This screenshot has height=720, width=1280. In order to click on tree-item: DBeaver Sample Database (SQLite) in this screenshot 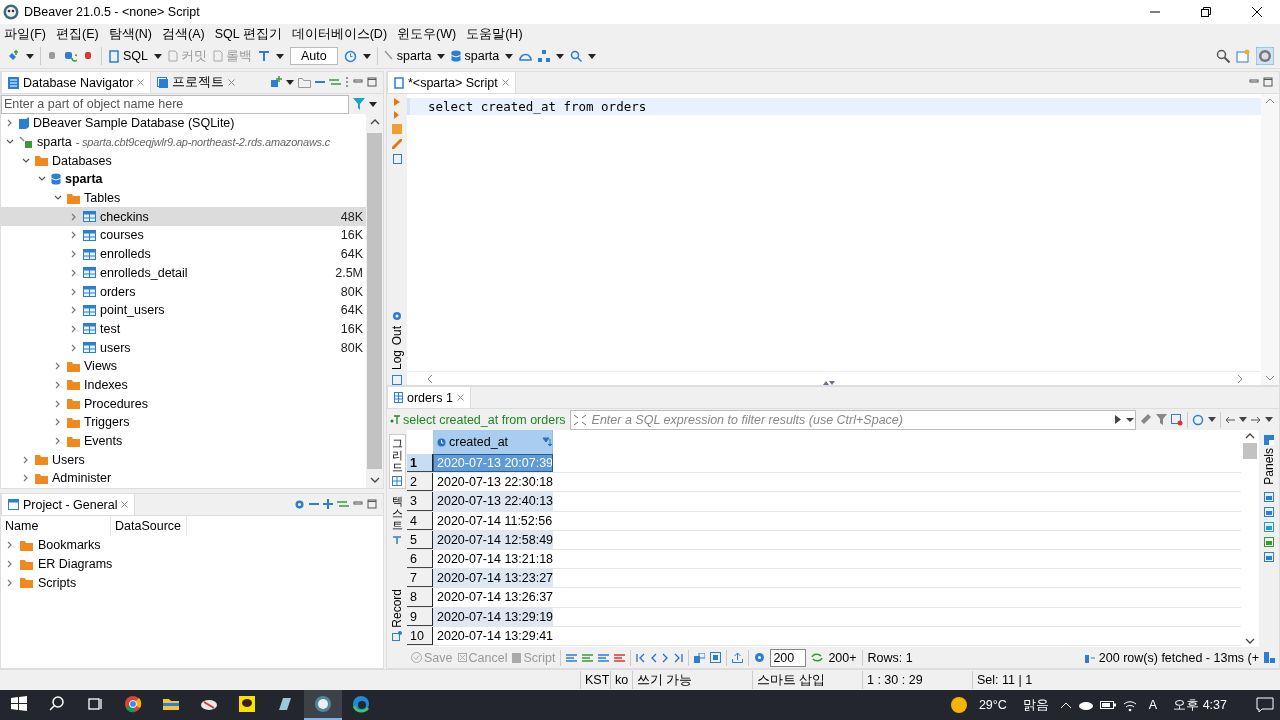, I will do `click(183, 123)`.